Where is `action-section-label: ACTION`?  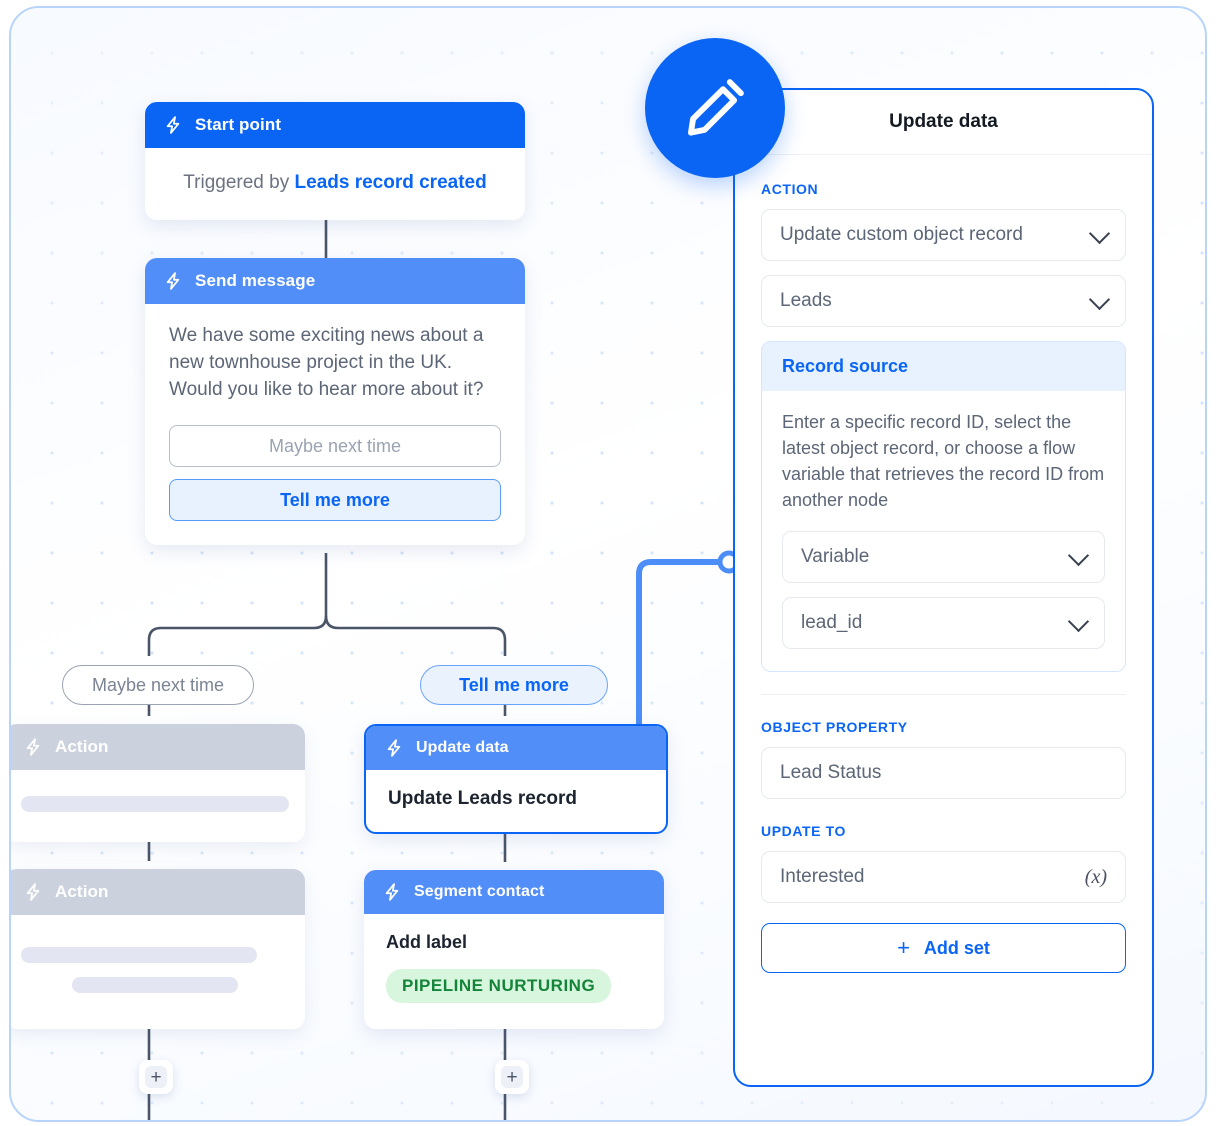 action-section-label: ACTION is located at coordinates (790, 189).